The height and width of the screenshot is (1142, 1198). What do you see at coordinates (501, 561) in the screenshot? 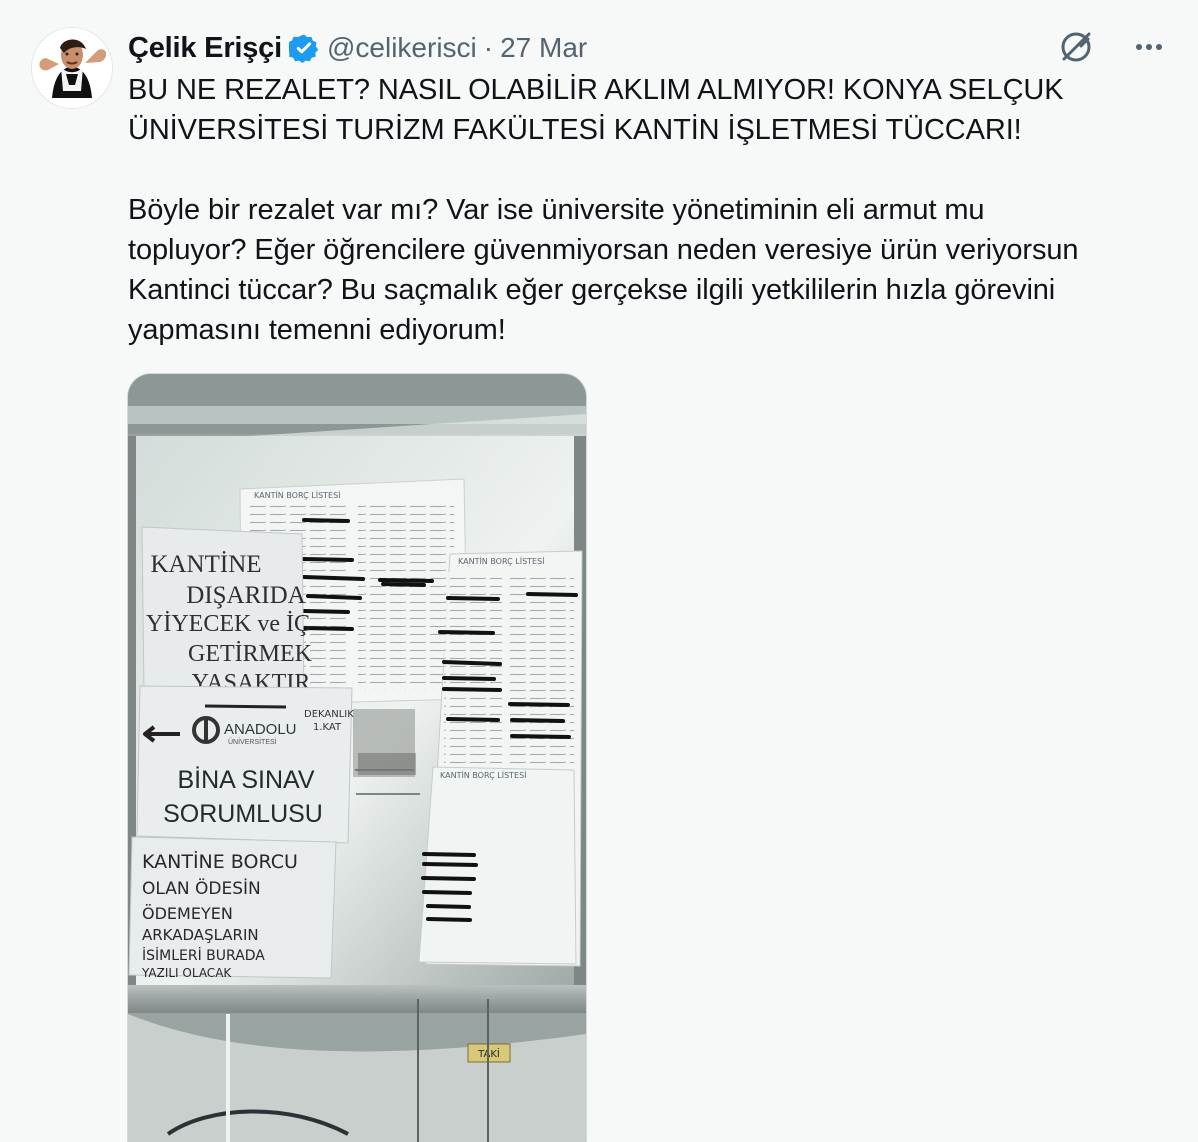
I see `debt-list-header-2: KANTİN BORÇ LİSTESİ` at bounding box center [501, 561].